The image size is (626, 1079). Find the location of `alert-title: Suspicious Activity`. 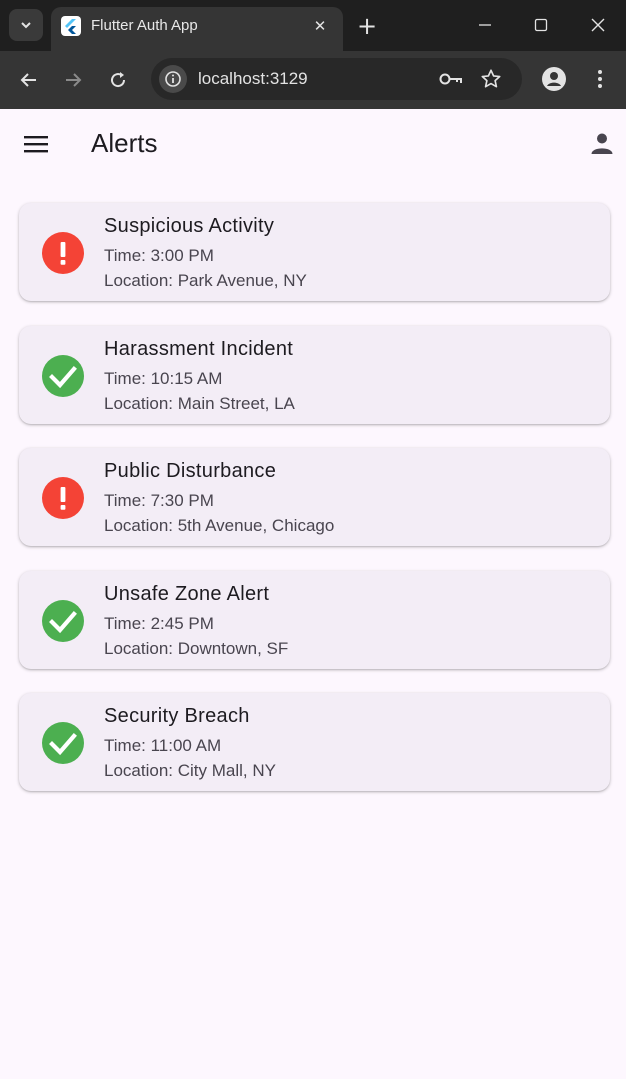

alert-title: Suspicious Activity is located at coordinates (189, 226).